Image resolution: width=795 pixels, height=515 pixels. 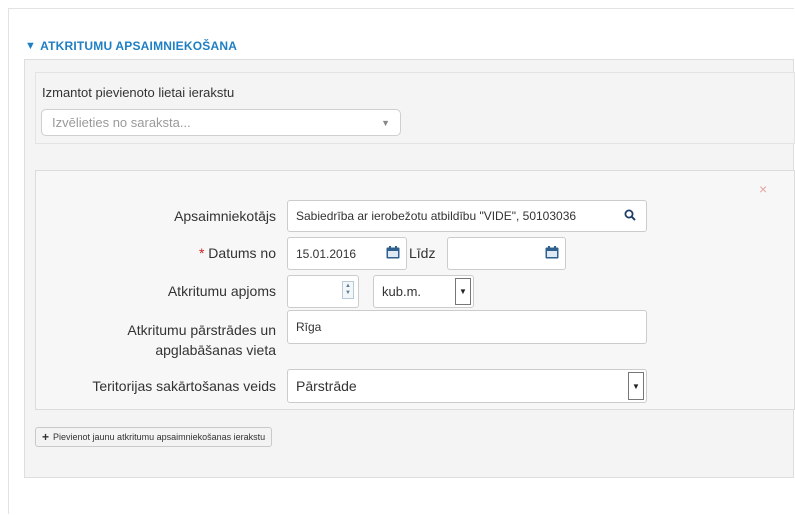 What do you see at coordinates (467, 327) in the screenshot?
I see `place-input: Rīga` at bounding box center [467, 327].